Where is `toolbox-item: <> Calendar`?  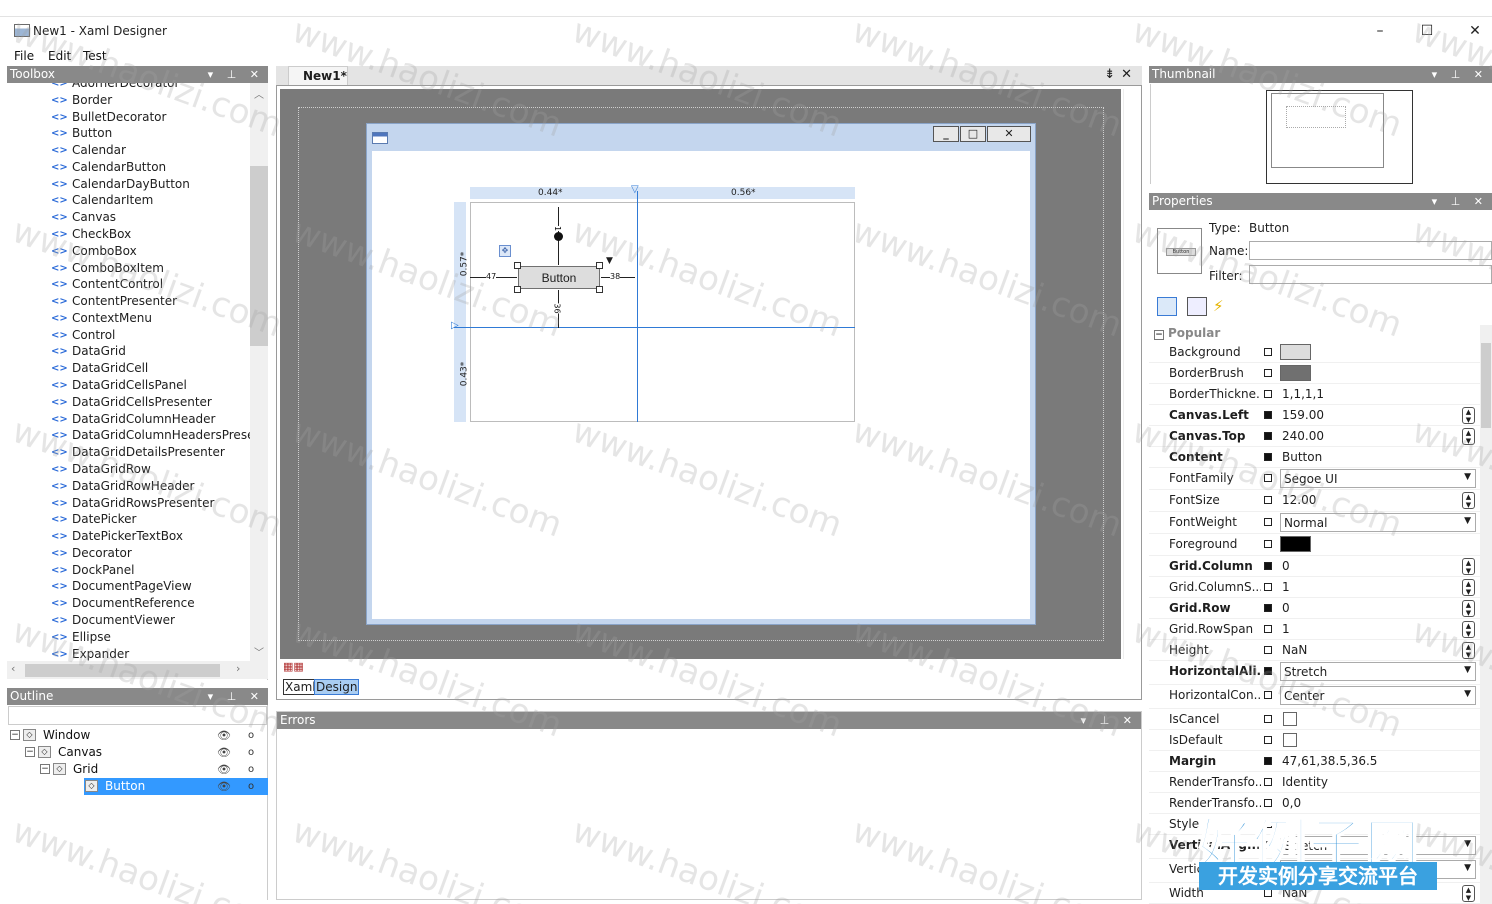 toolbox-item: <> Calendar is located at coordinates (128, 150).